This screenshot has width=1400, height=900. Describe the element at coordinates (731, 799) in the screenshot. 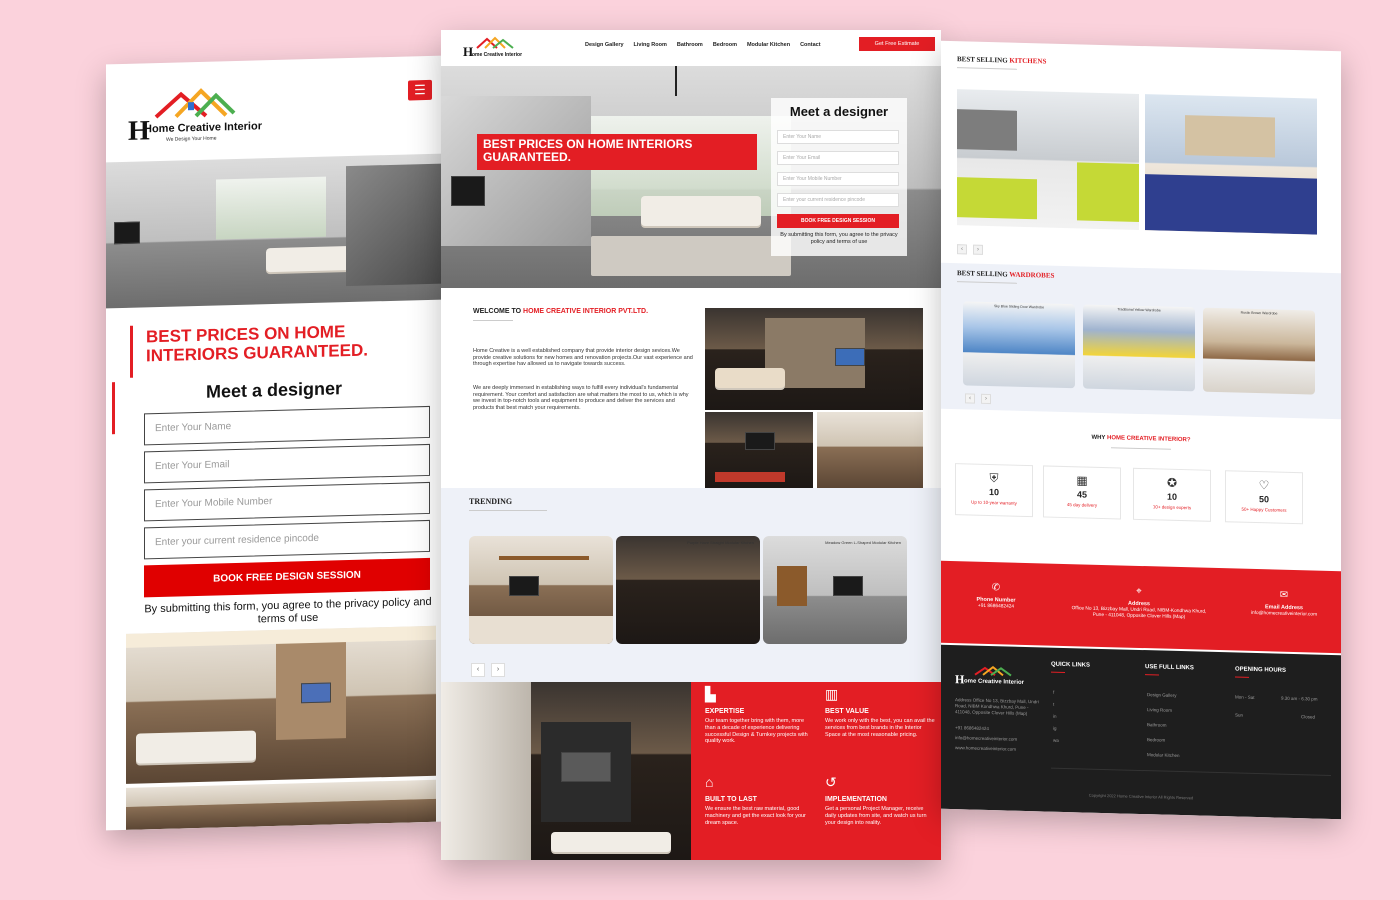

I see `feature-title: BUILT TO LAST` at that location.